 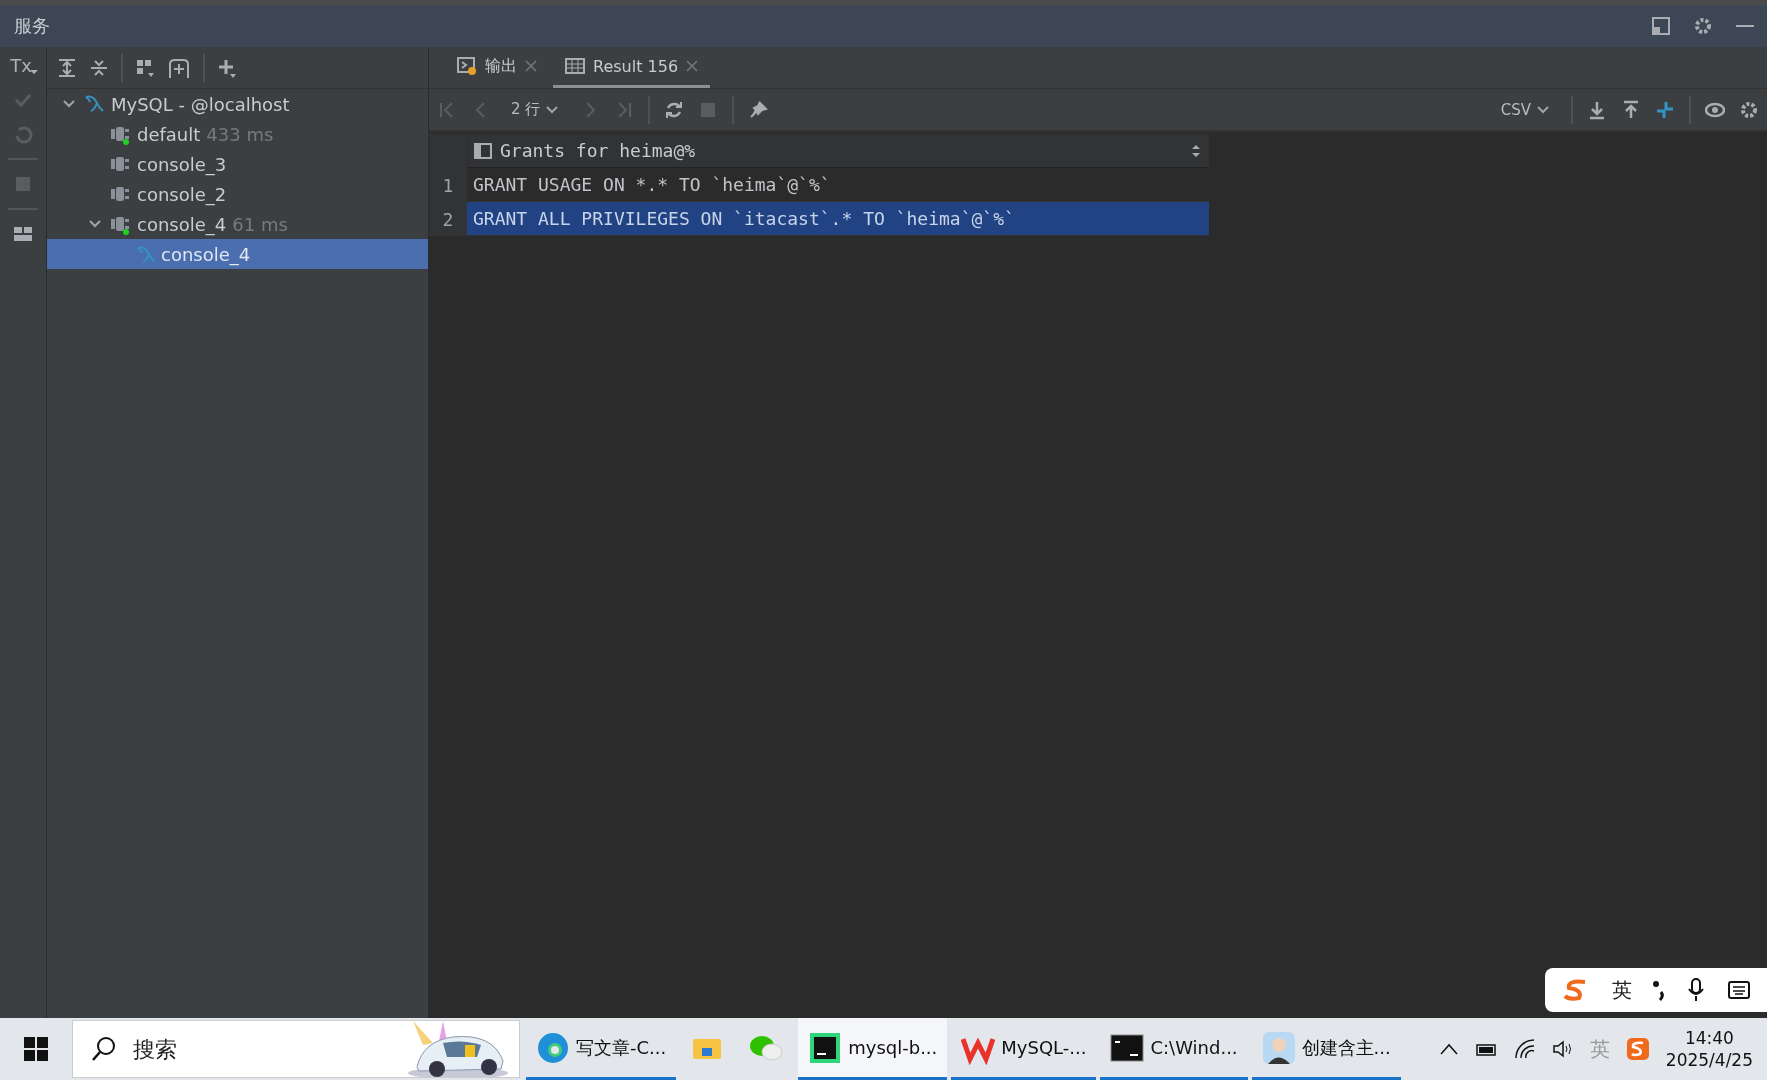 I want to click on tree-item: console_4 61 ms, so click(x=237, y=224).